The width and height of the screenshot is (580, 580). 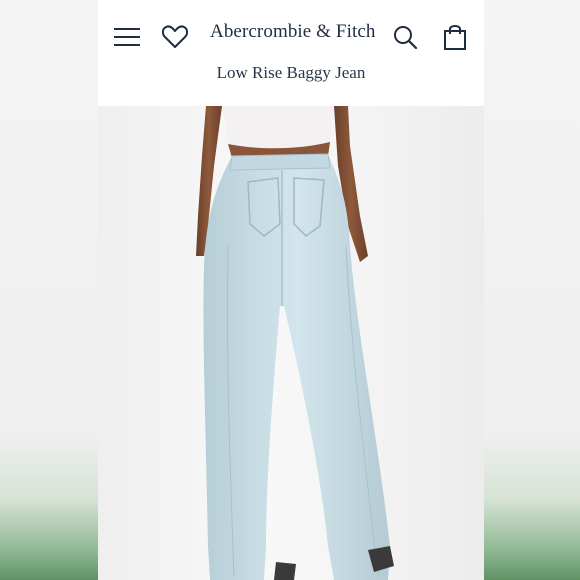 I want to click on product-title: Low Rise Baggy Jean, so click(x=291, y=72).